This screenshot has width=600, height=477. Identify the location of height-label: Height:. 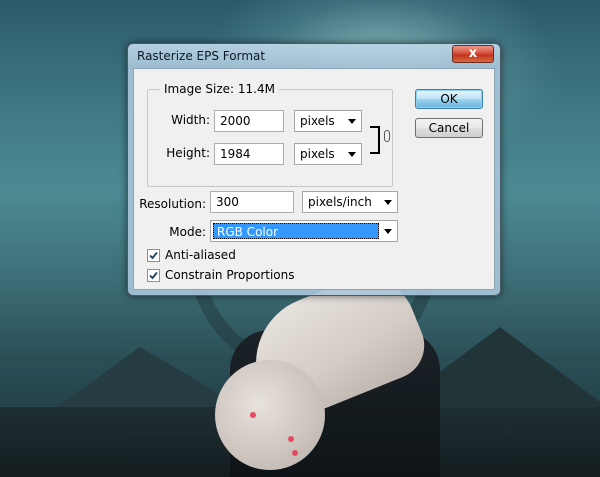
(188, 153).